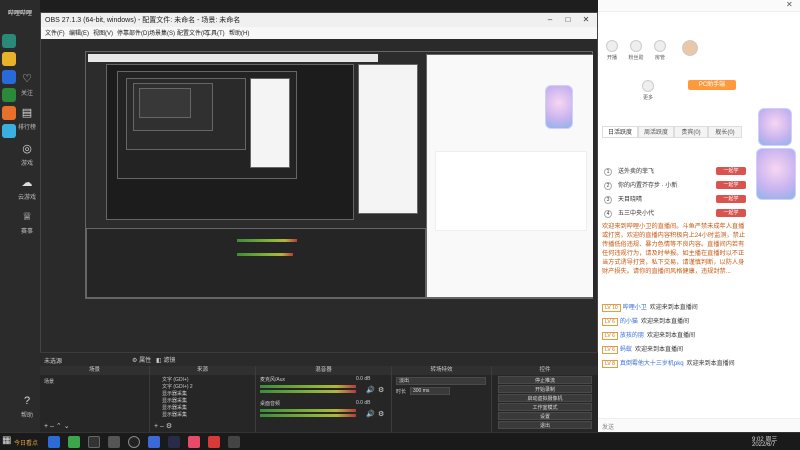  Describe the element at coordinates (559, 107) in the screenshot. I see `nested-sticker` at that location.